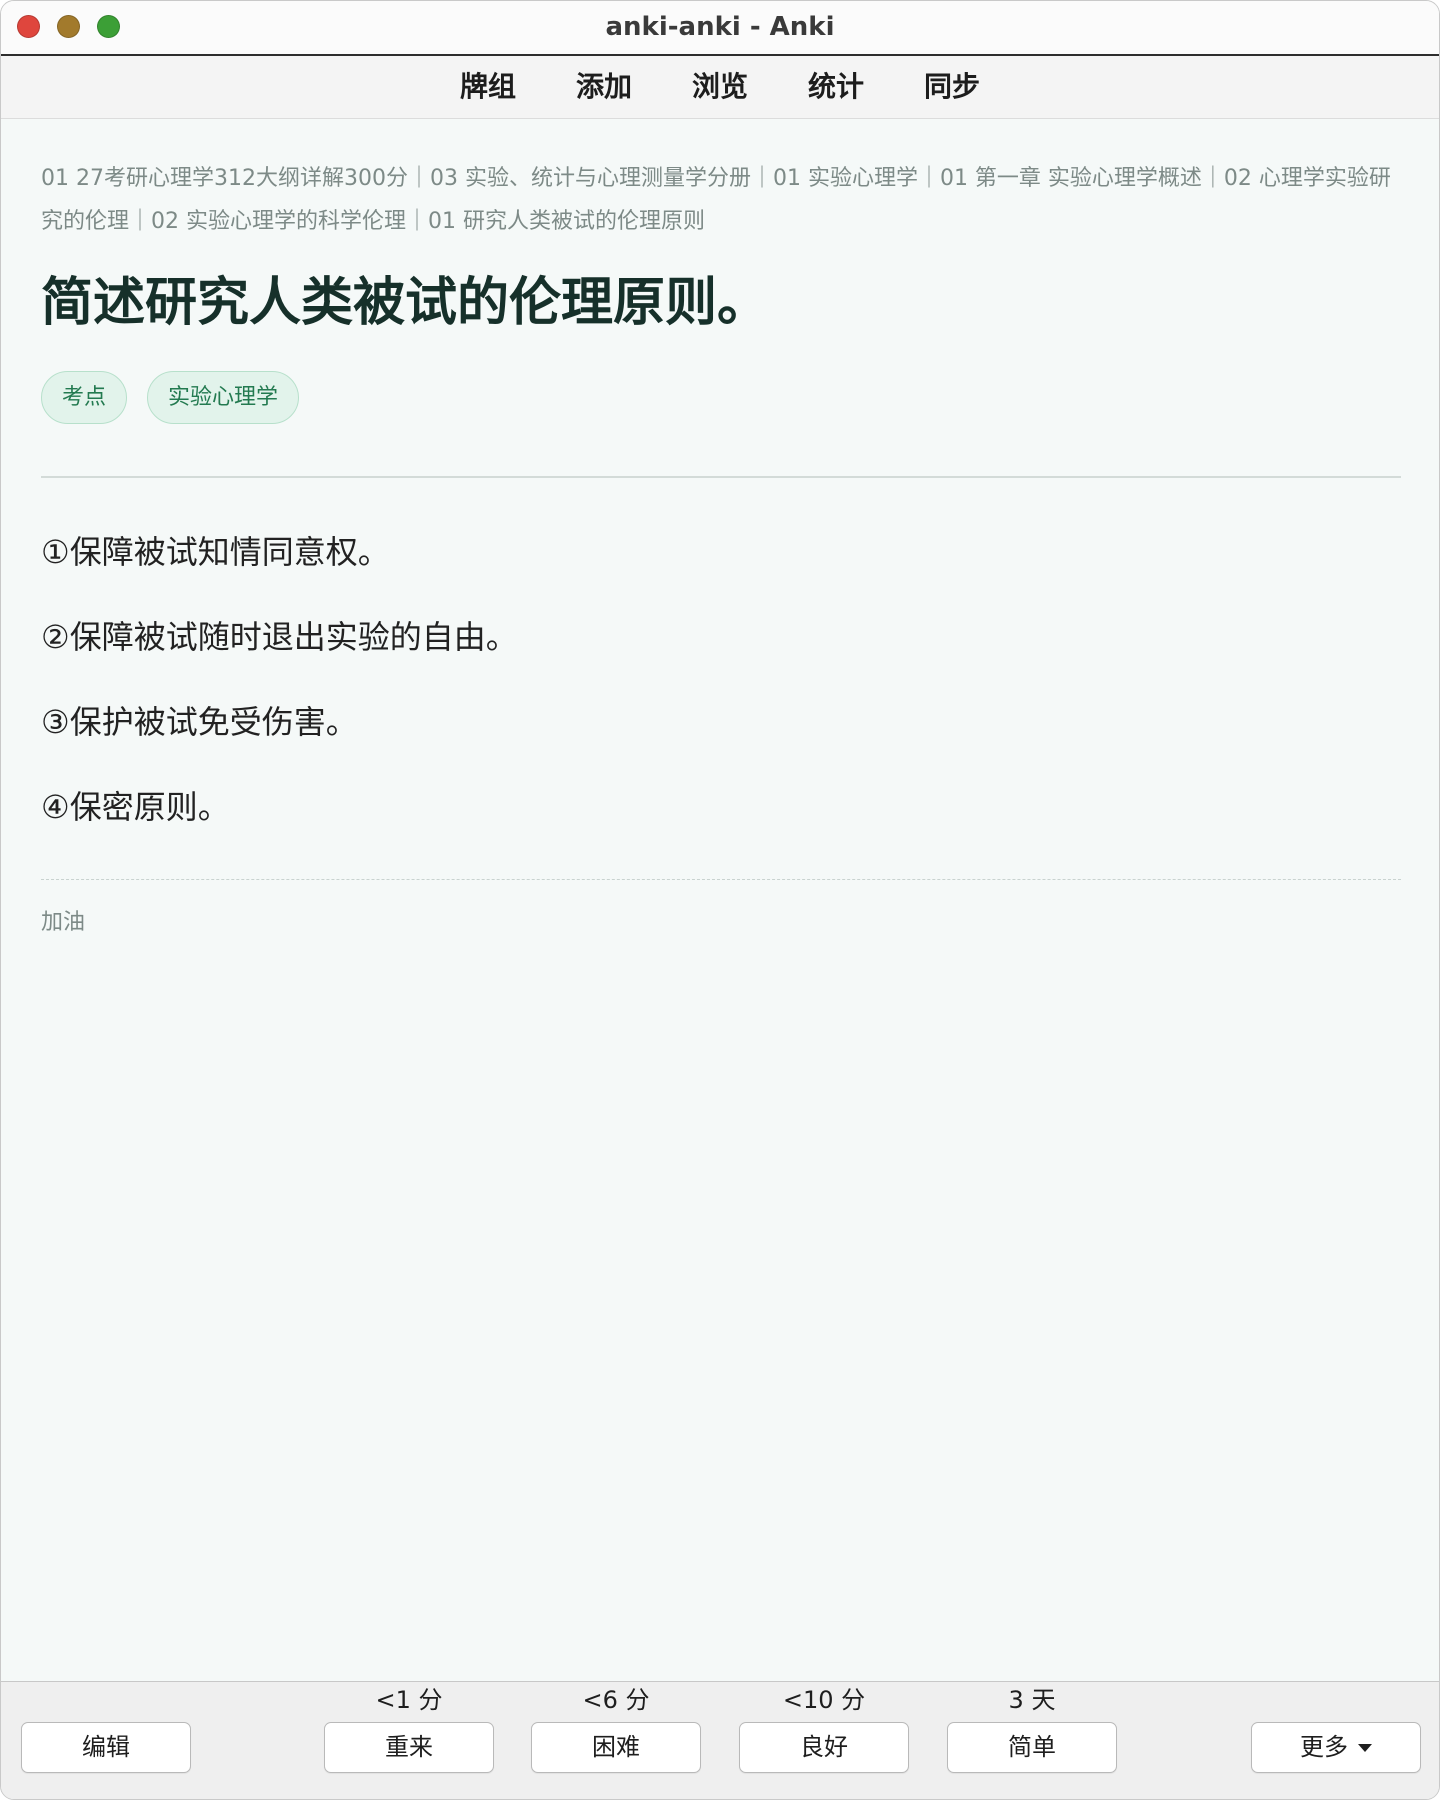 This screenshot has height=1800, width=1440. What do you see at coordinates (405, 303) in the screenshot?
I see `card-question: 简述研究人类被试的伦理原则。` at bounding box center [405, 303].